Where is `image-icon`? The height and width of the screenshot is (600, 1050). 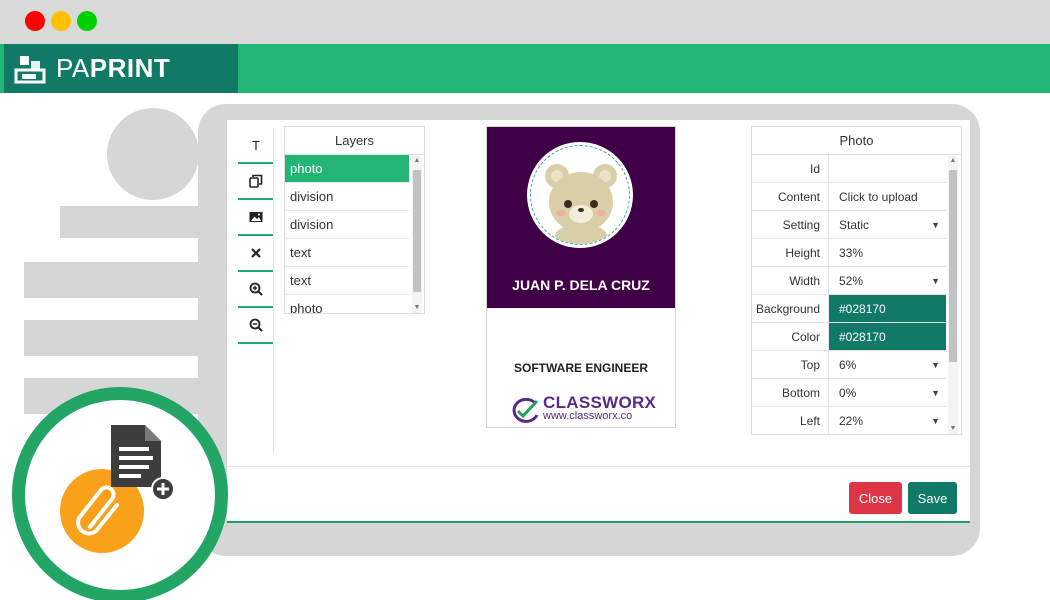
image-icon is located at coordinates (256, 217).